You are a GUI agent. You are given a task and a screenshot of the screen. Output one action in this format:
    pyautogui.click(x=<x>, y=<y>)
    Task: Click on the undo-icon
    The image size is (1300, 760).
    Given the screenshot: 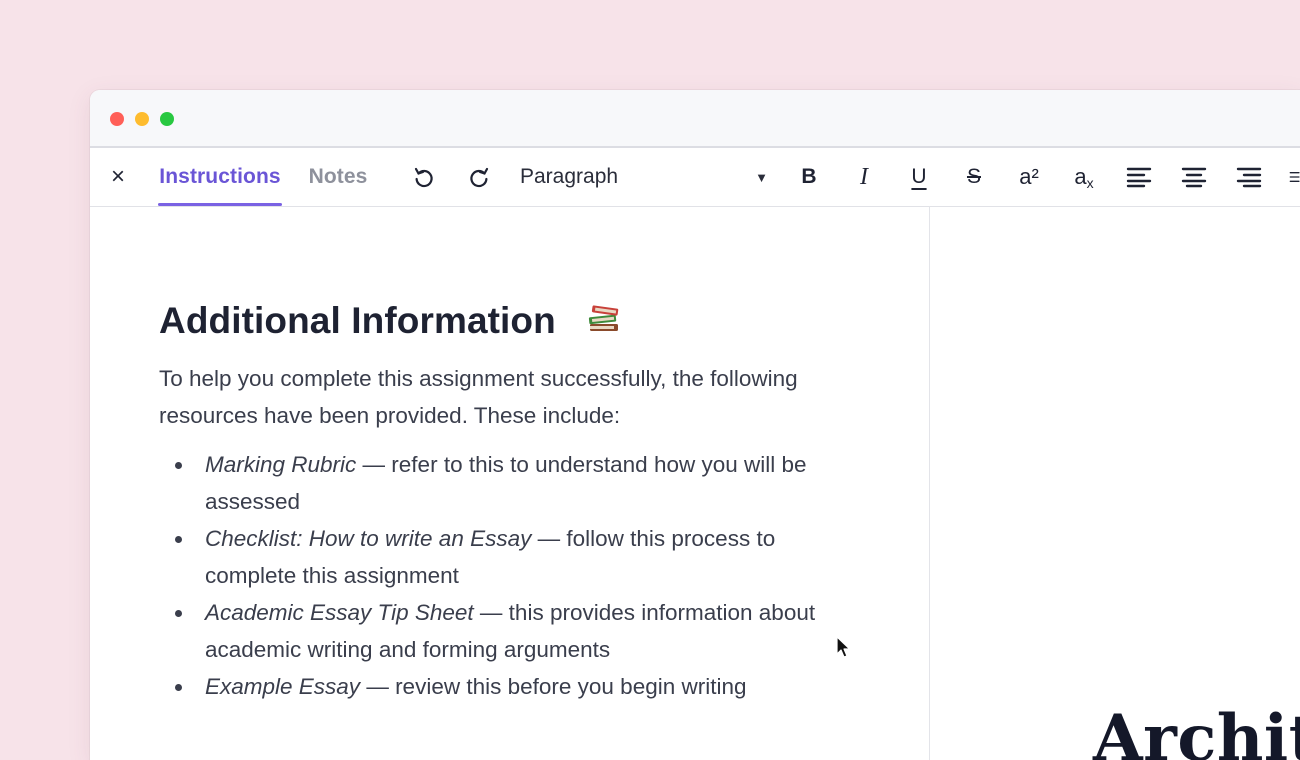 What is the action you would take?
    pyautogui.click(x=424, y=177)
    